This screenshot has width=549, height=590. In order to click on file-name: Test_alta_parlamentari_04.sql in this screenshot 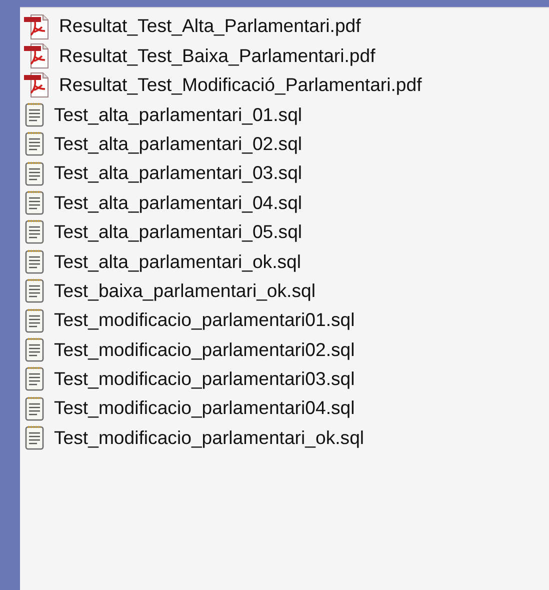, I will do `click(178, 203)`.